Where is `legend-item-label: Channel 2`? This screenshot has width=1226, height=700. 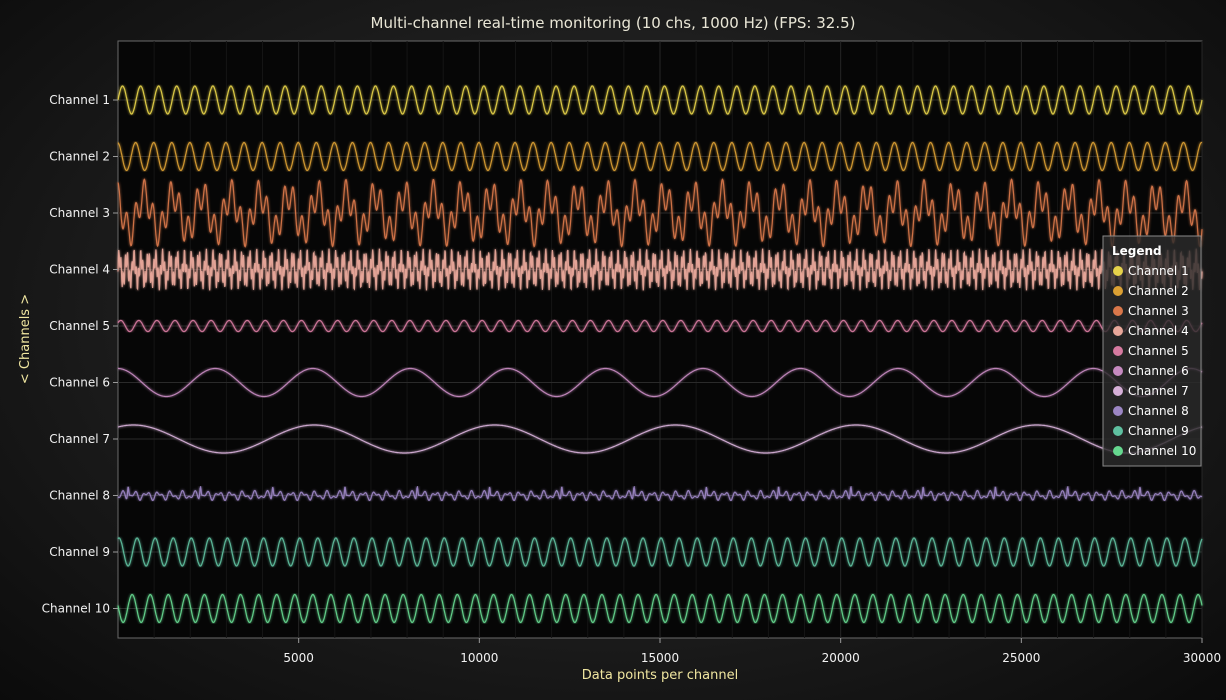
legend-item-label: Channel 2 is located at coordinates (1158, 291).